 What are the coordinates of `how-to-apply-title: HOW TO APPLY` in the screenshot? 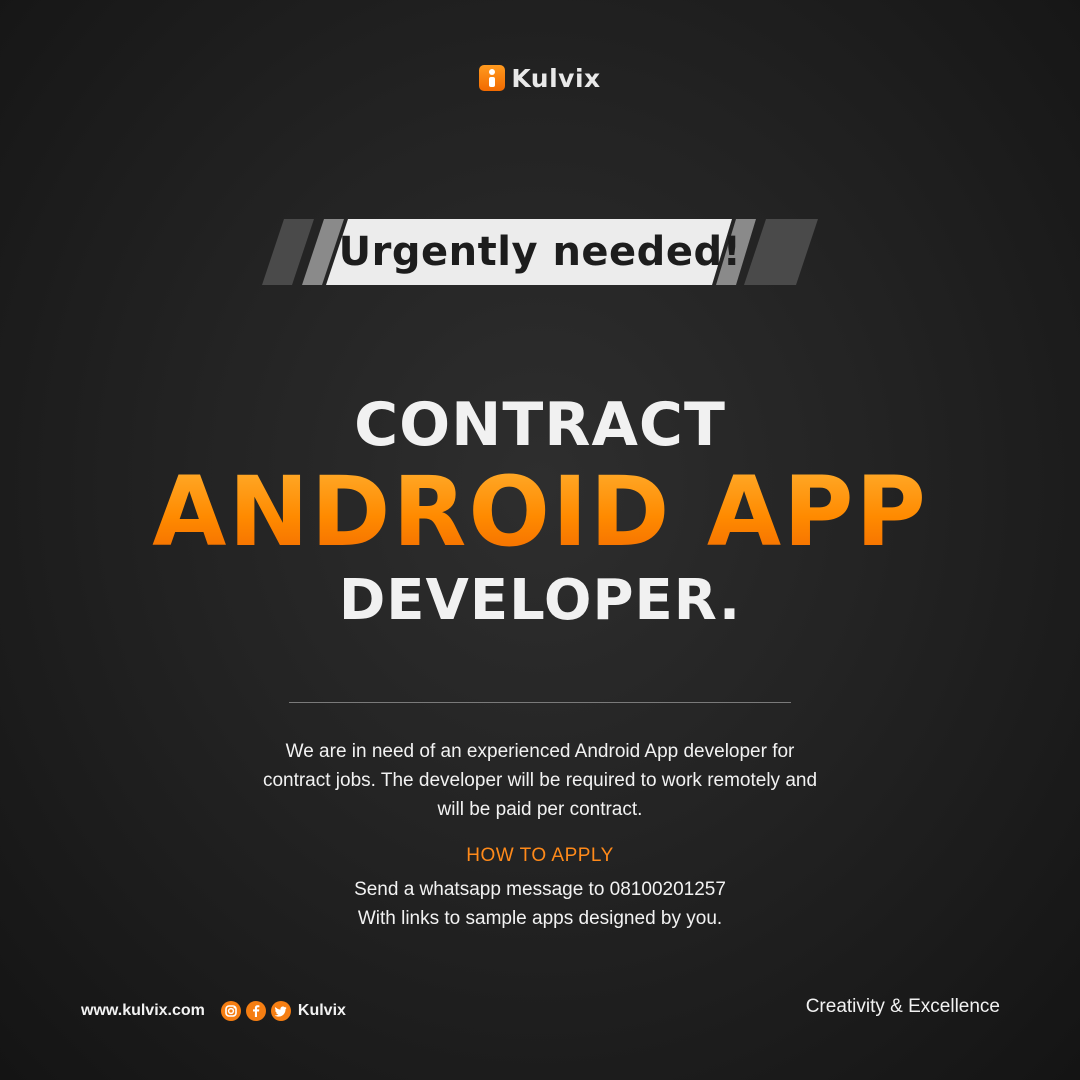 It's located at (540, 855).